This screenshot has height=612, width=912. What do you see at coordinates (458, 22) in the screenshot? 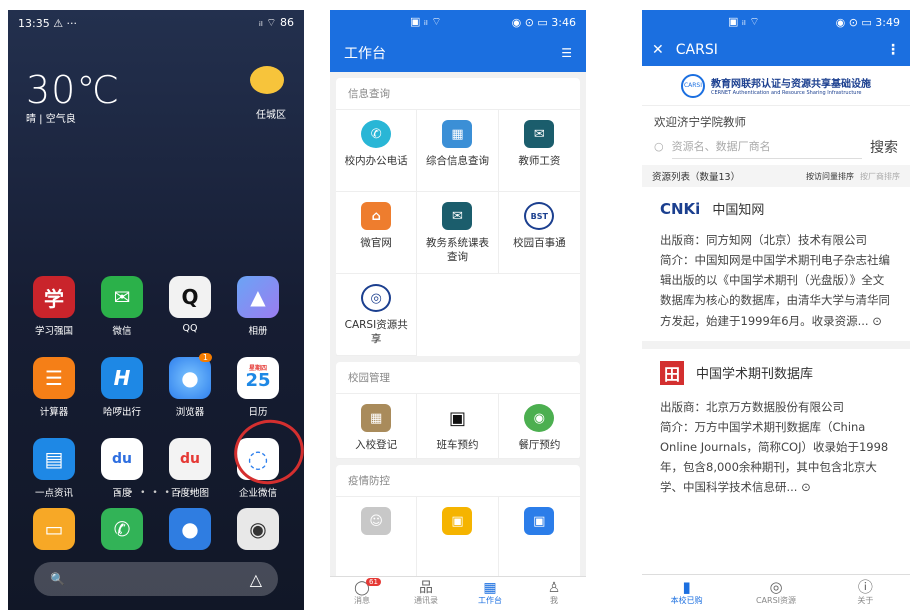
I see `status-bar: ▣ ᵢₗ ⌔ ◉ ⊙ ▭ 3:46` at bounding box center [458, 22].